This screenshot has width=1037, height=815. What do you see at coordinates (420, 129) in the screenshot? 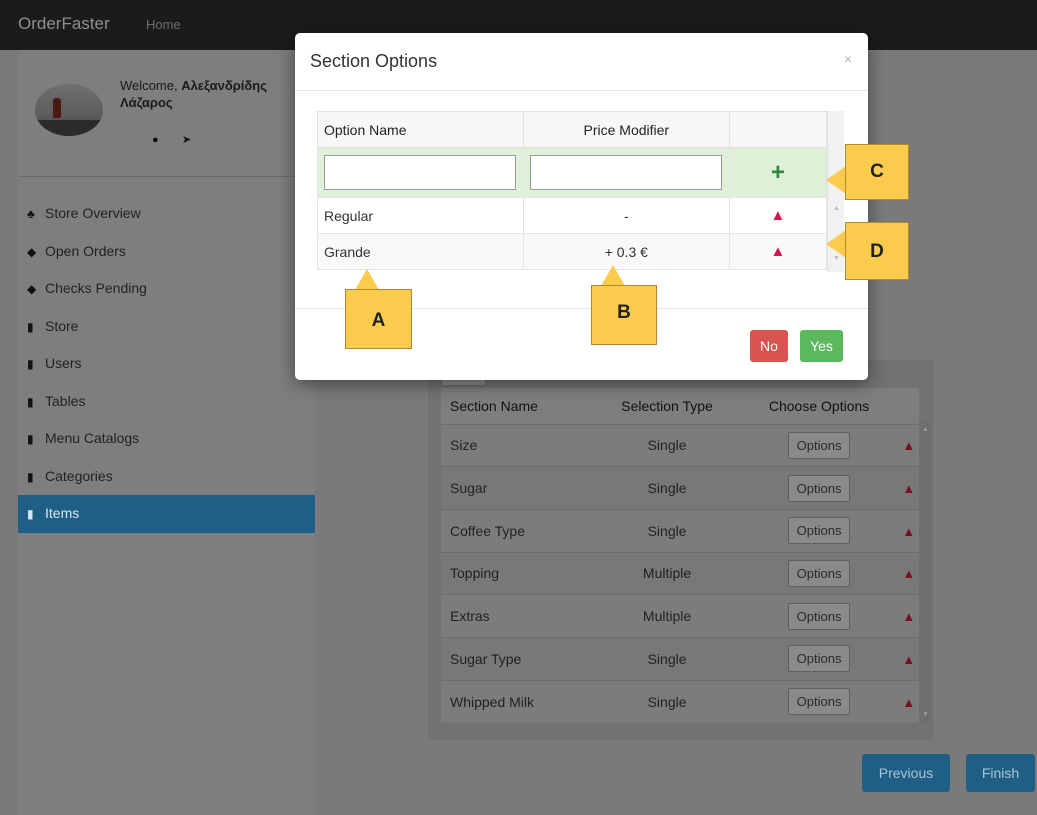
I see `column-header-option-name: Option Name` at bounding box center [420, 129].